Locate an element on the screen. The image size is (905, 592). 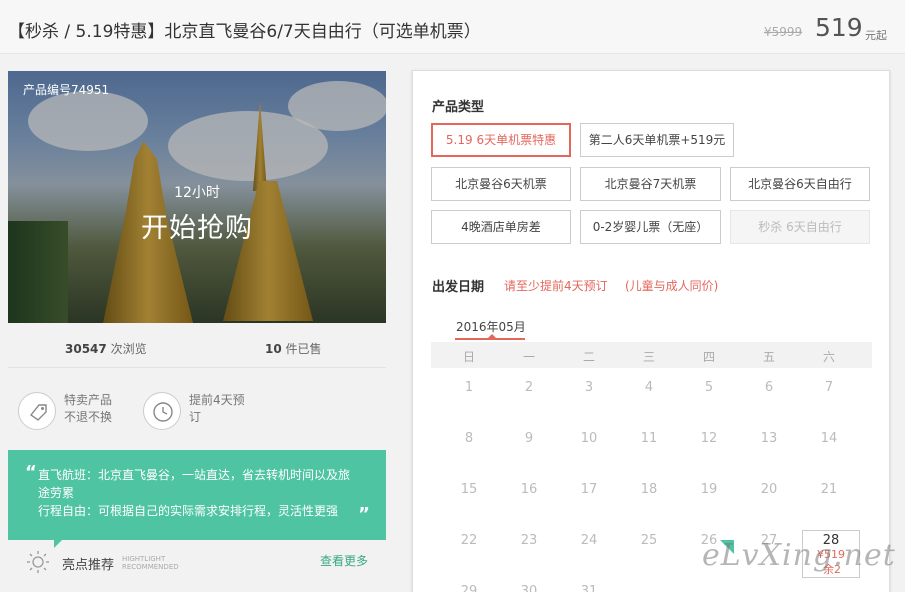
calendar-day: 29 is located at coordinates (469, 588).